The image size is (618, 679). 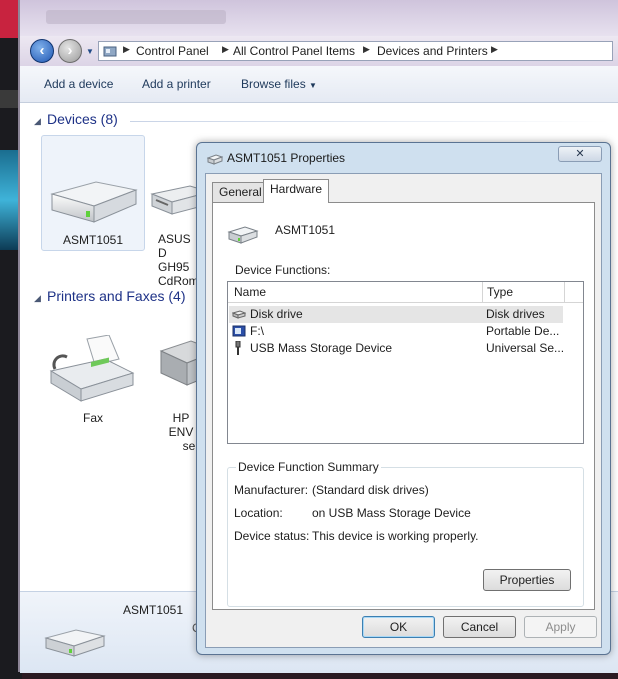 What do you see at coordinates (271, 490) in the screenshot?
I see `manufacturer-label: Manufacturer:` at bounding box center [271, 490].